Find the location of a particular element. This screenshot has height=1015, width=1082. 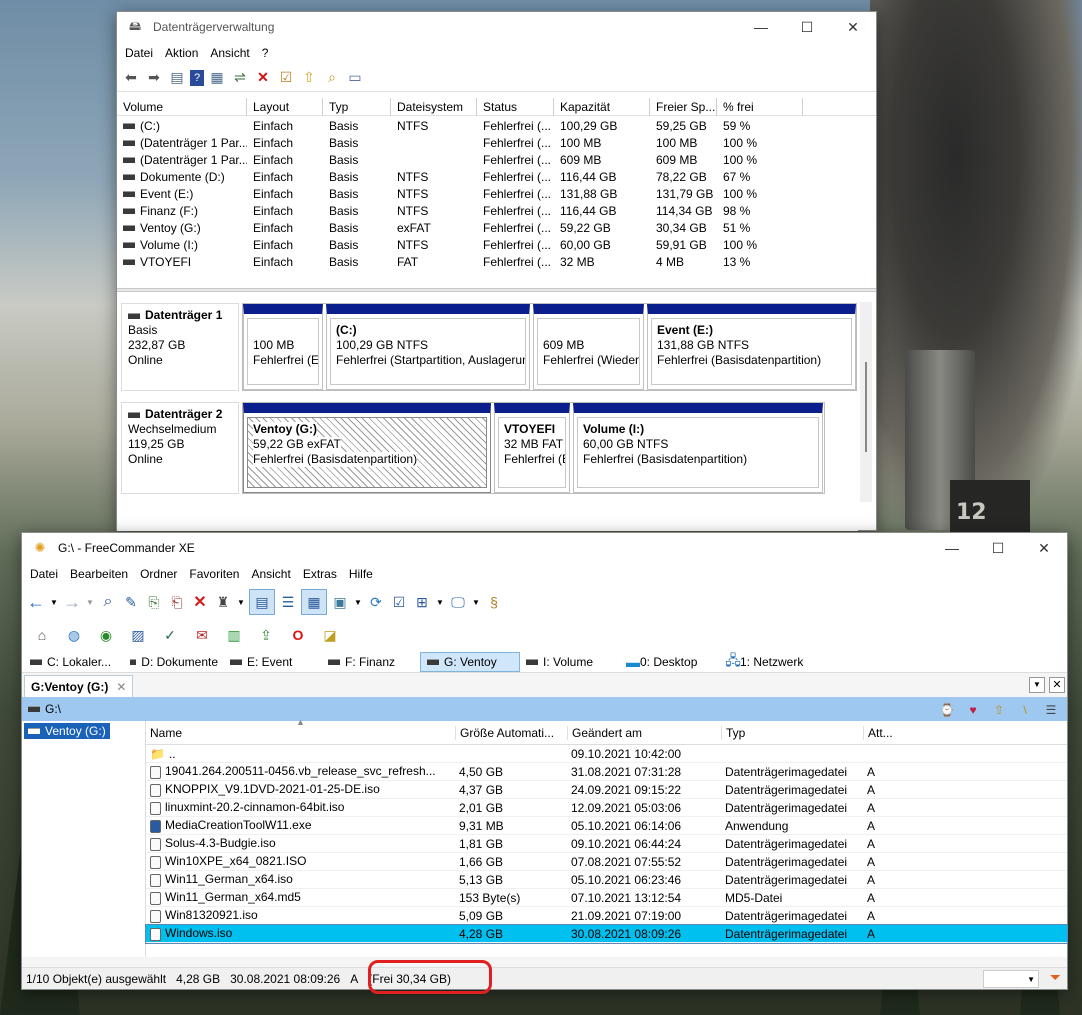

vertical-scrollbar is located at coordinates (866, 402).